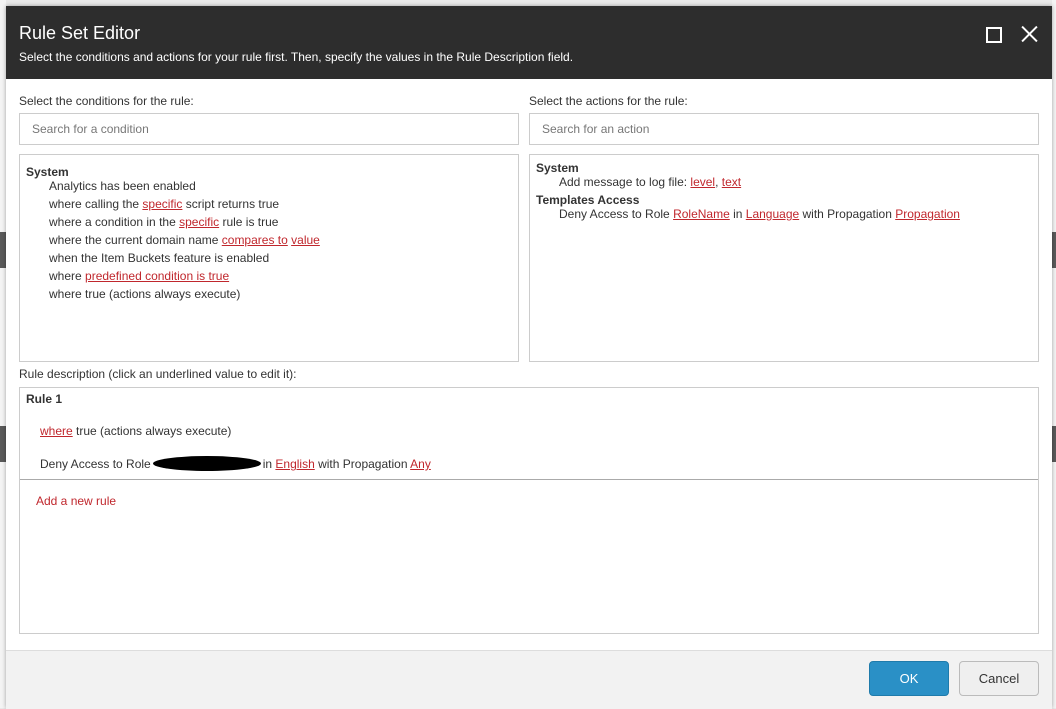  I want to click on dialog-footer: OK Cancel, so click(529, 679).